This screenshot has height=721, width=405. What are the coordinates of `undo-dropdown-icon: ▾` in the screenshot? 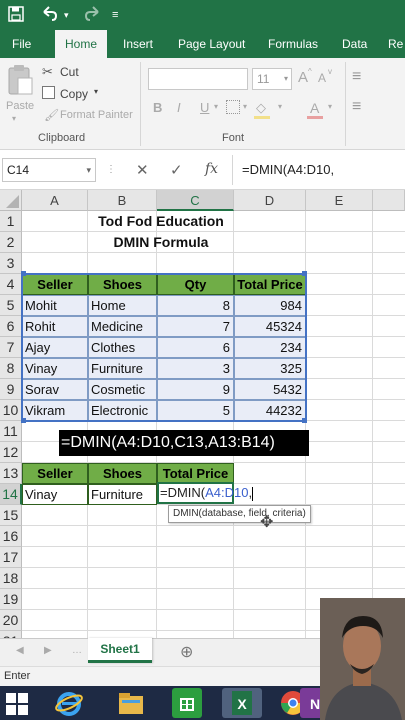 It's located at (66, 15).